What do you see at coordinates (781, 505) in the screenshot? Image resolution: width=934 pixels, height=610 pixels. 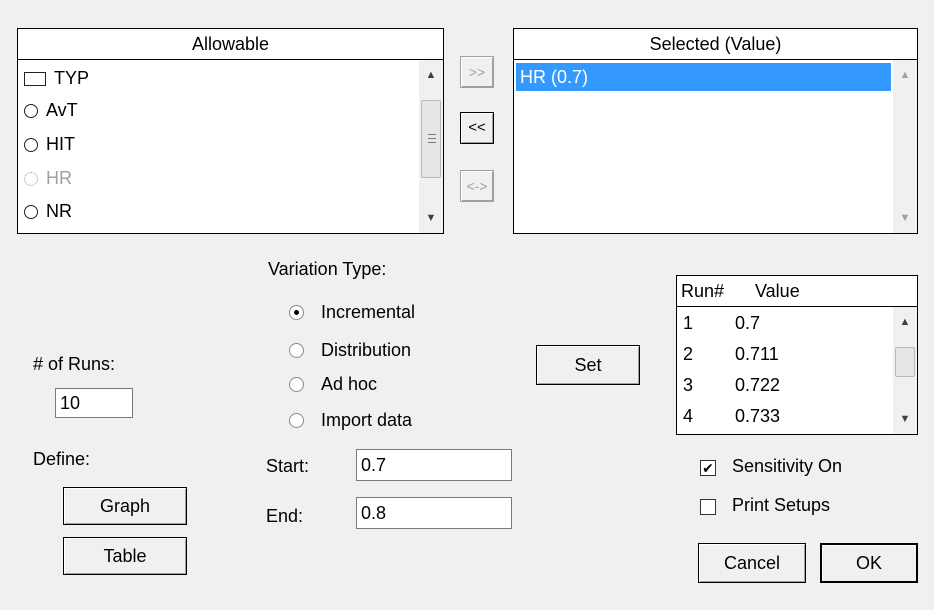 I see `print-setups-label: Print Setups` at bounding box center [781, 505].